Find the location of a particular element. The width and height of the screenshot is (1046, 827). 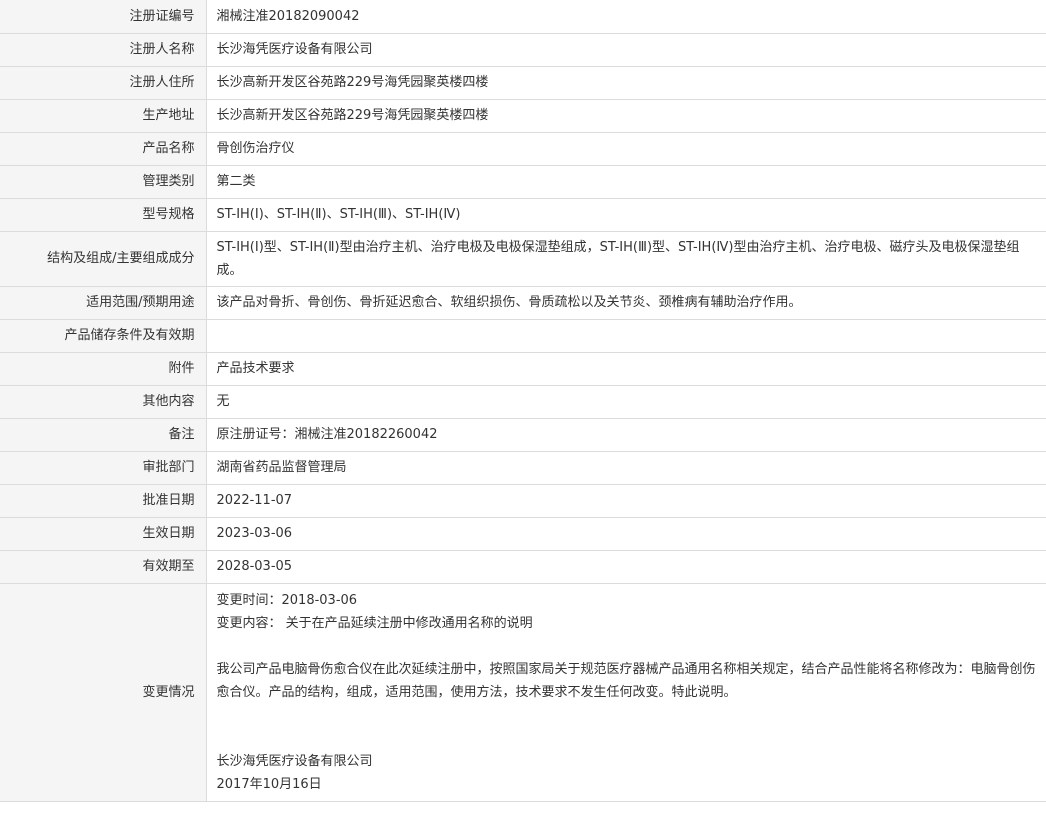

row-value: ST-IH(Ⅰ)、ST-IH(Ⅱ)、ST-IH(Ⅲ)、ST-IH(Ⅳ) is located at coordinates (626, 215).